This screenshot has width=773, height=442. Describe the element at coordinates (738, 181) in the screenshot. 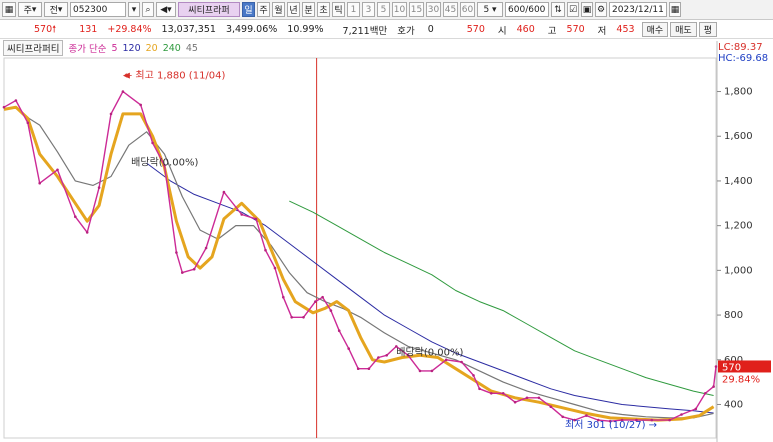

I see `y-tick-label: 1,400` at that location.